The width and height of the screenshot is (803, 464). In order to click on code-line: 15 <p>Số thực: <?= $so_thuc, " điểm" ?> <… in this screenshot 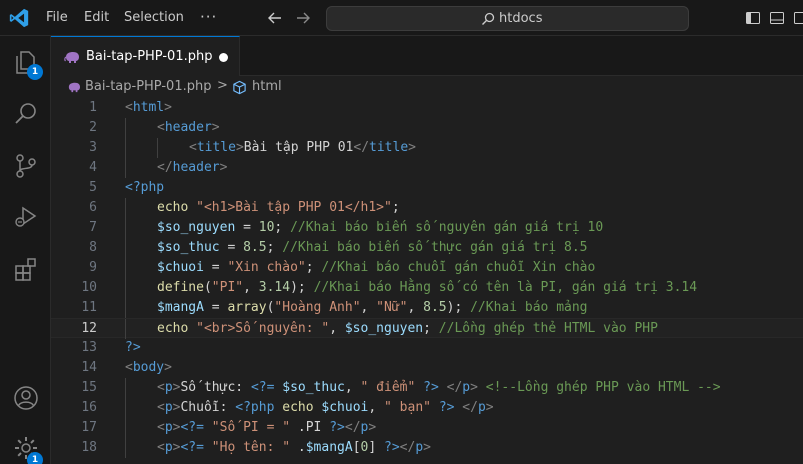, I will do `click(427, 388)`.